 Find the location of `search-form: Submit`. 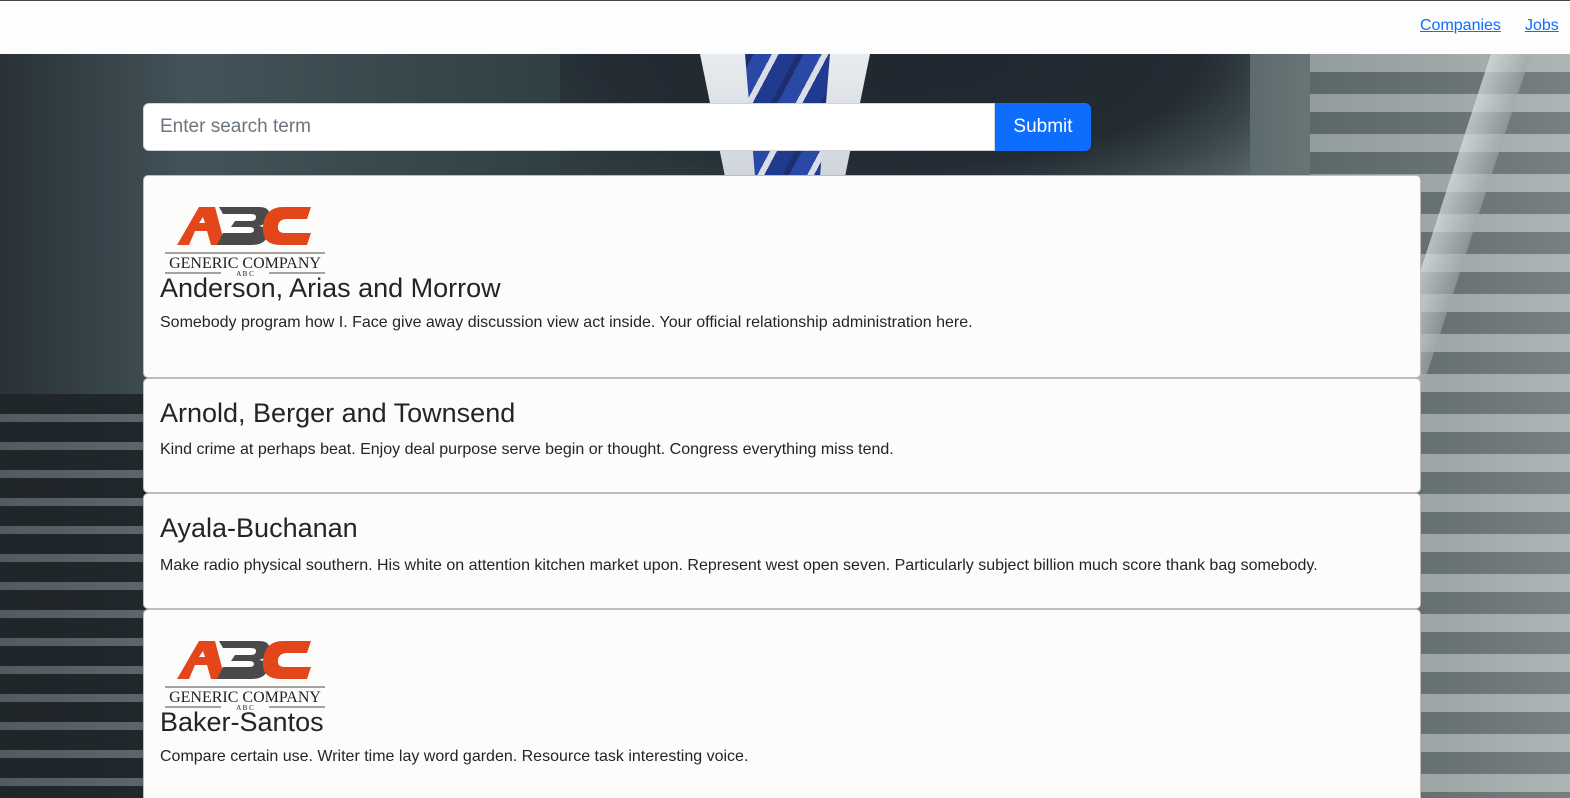

search-form: Submit is located at coordinates (617, 127).